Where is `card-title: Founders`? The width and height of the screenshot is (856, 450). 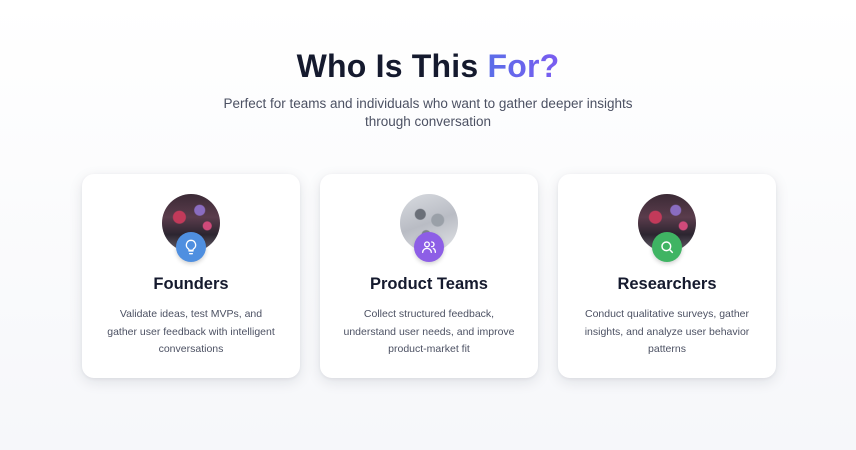
card-title: Founders is located at coordinates (191, 284).